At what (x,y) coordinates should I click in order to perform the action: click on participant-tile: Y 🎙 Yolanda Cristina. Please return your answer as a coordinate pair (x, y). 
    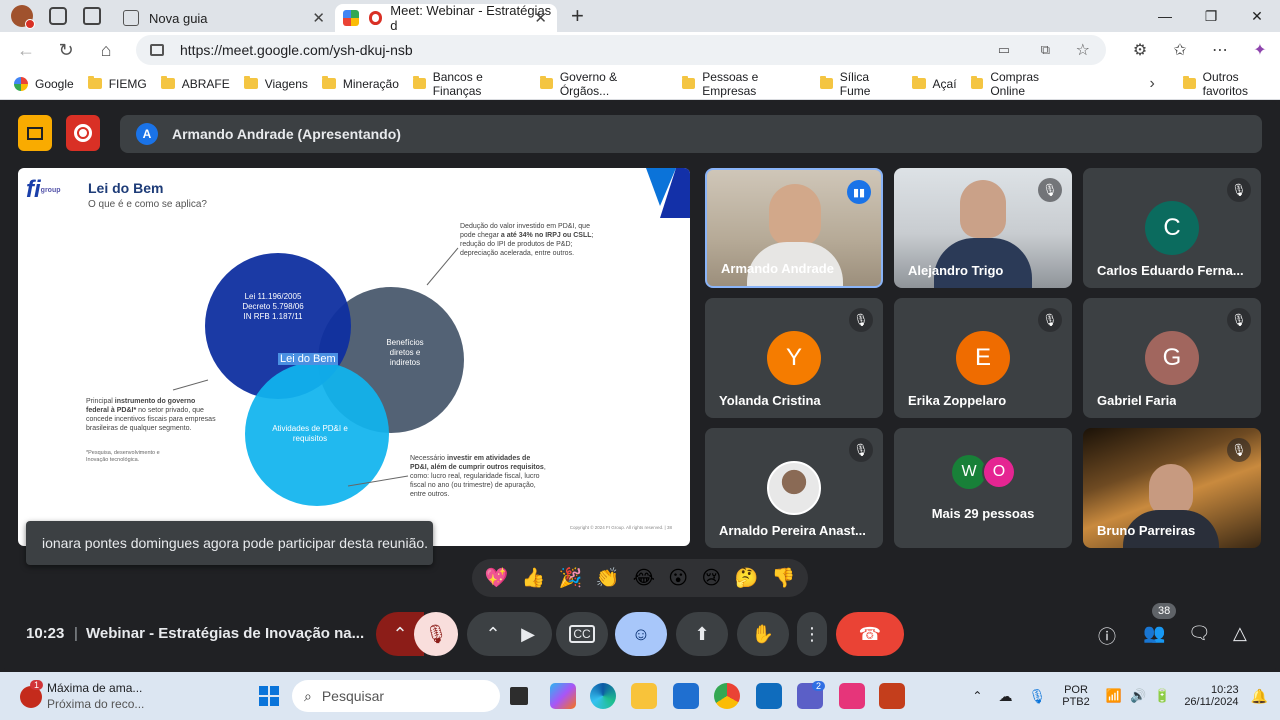
    Looking at the image, I should click on (794, 358).